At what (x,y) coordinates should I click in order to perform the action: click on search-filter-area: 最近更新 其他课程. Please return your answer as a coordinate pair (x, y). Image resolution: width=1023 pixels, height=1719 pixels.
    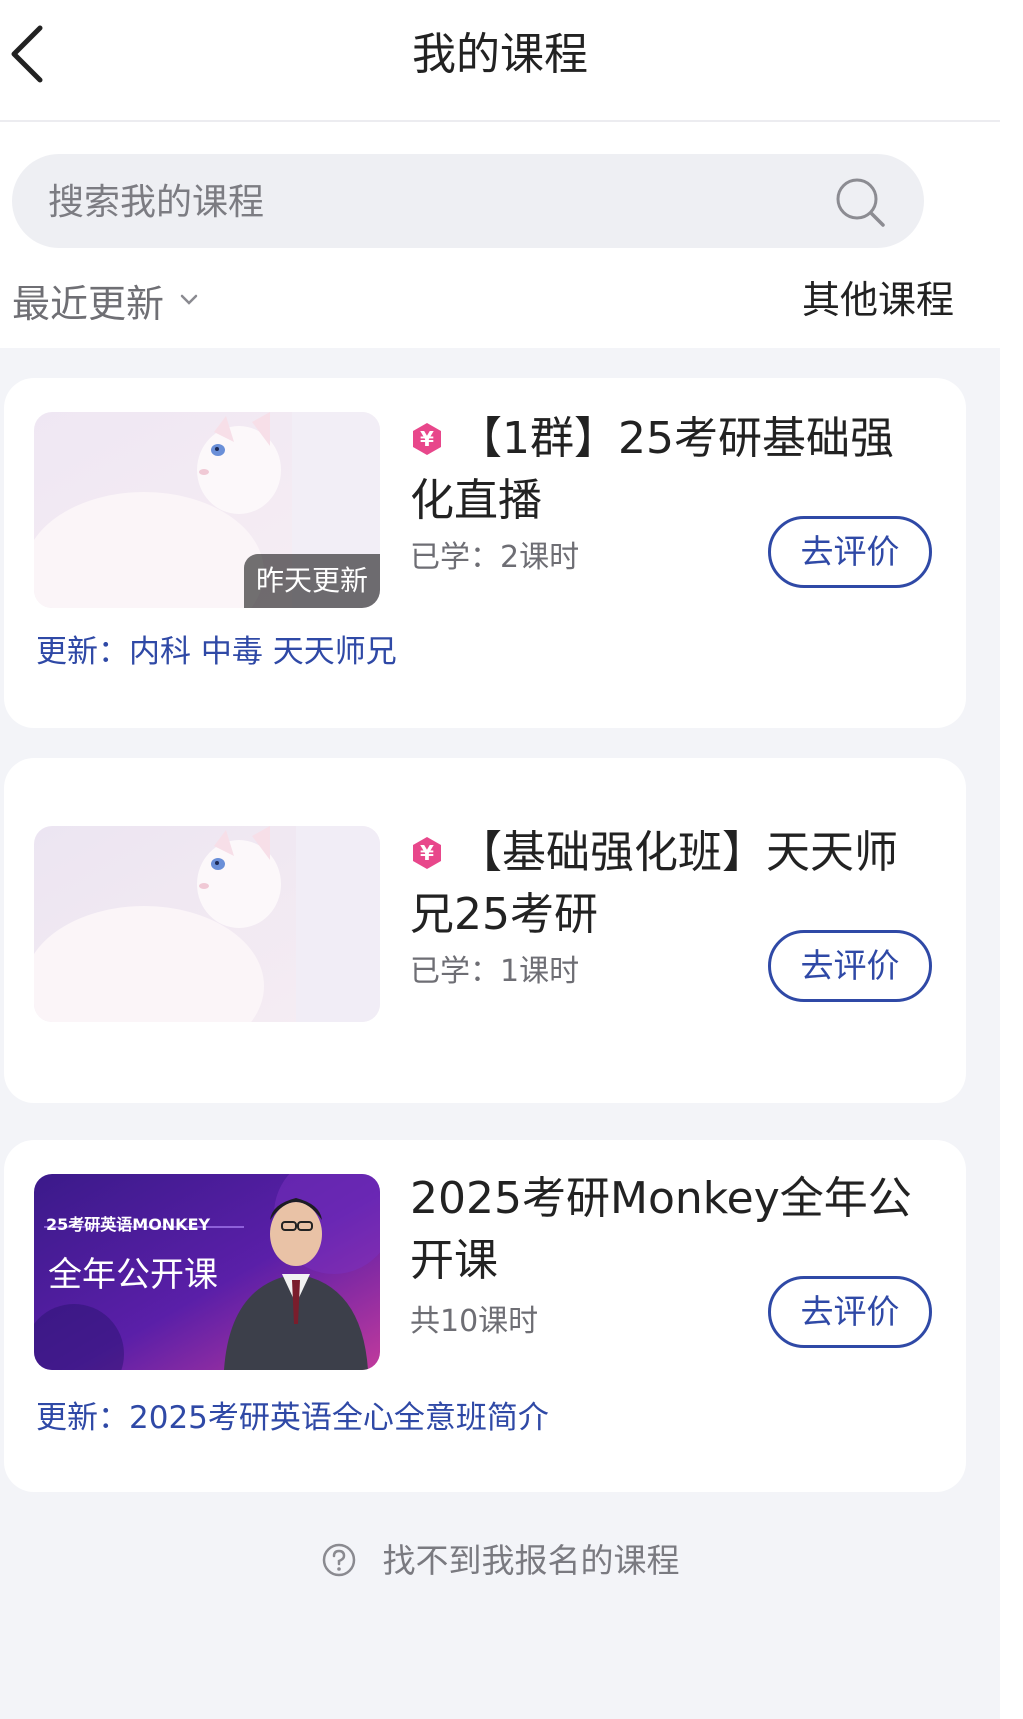
    Looking at the image, I should click on (500, 235).